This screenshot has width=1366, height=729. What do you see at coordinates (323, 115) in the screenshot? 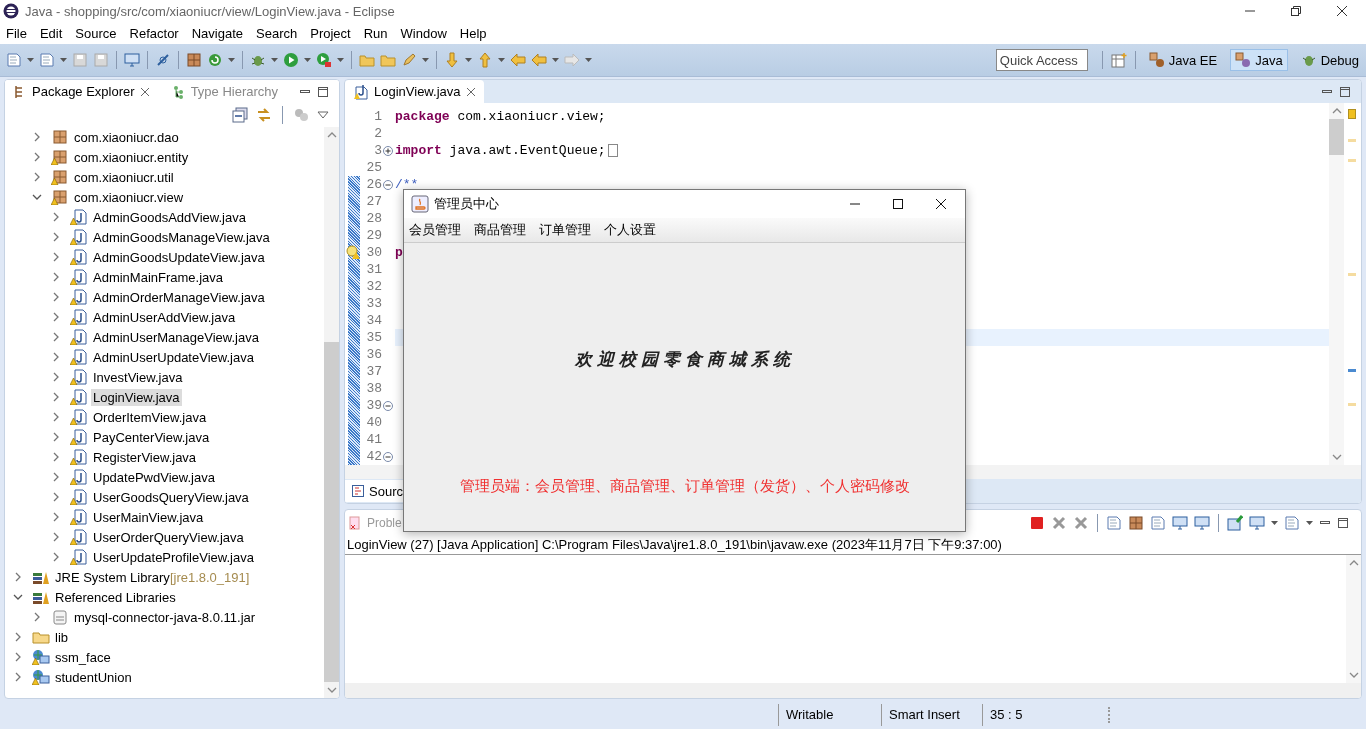
I see `view-menu-icon` at bounding box center [323, 115].